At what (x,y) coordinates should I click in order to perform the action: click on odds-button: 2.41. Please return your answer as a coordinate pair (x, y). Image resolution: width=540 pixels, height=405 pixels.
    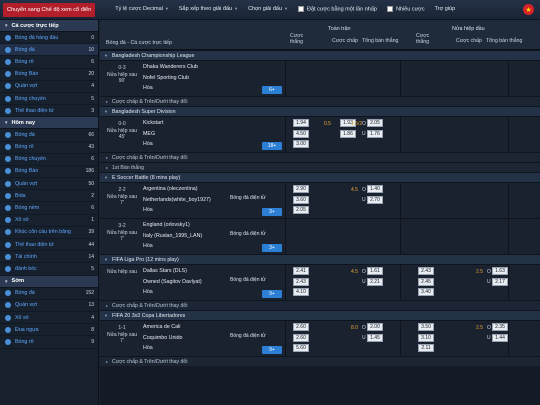
    Looking at the image, I should click on (301, 271).